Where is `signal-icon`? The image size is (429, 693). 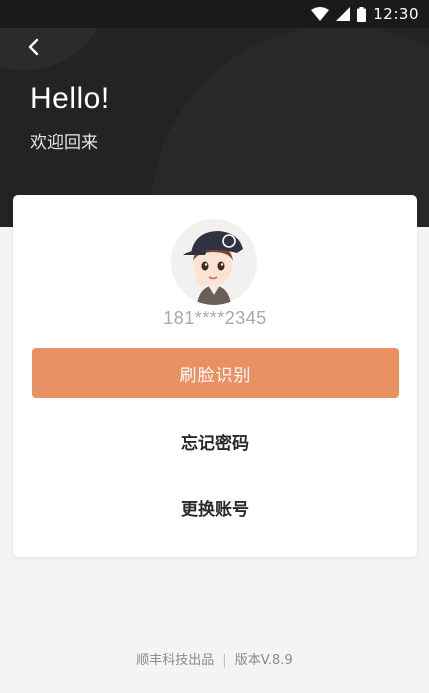
signal-icon is located at coordinates (343, 14).